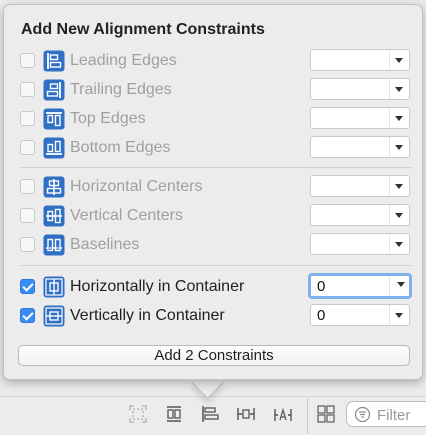 This screenshot has height=435, width=426. What do you see at coordinates (27, 118) in the screenshot?
I see `checkbox-top-edges` at bounding box center [27, 118].